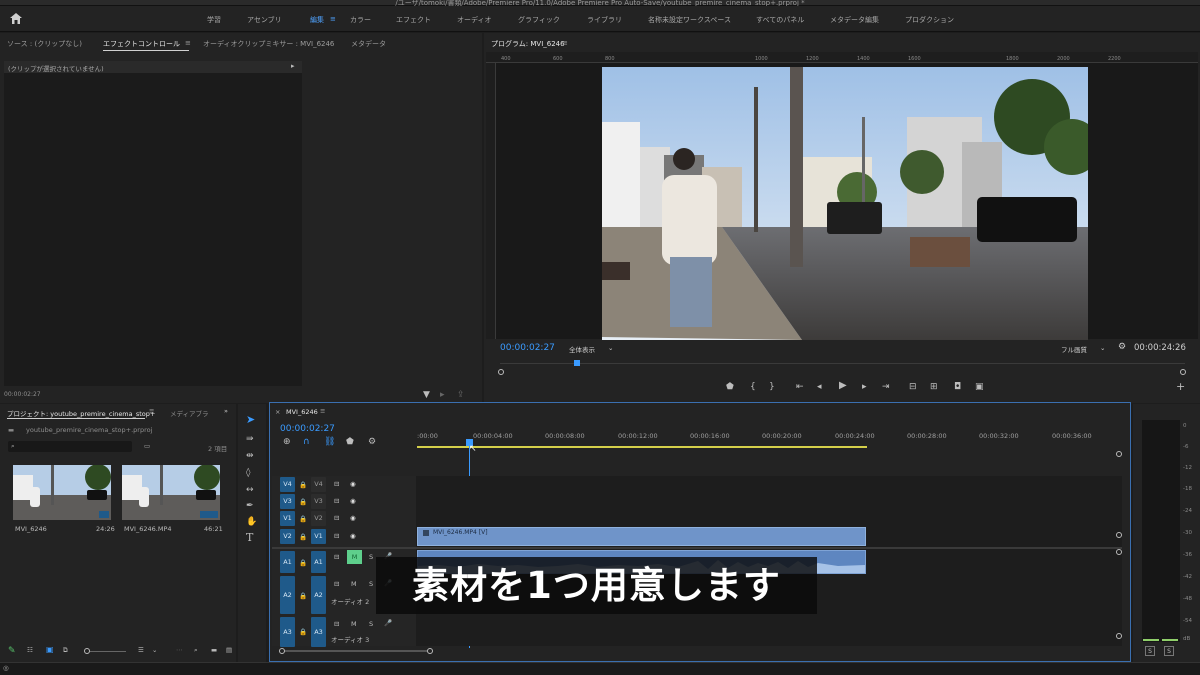  Describe the element at coordinates (442, 395) in the screenshot. I see `export-frame-icon: ▸` at that location.